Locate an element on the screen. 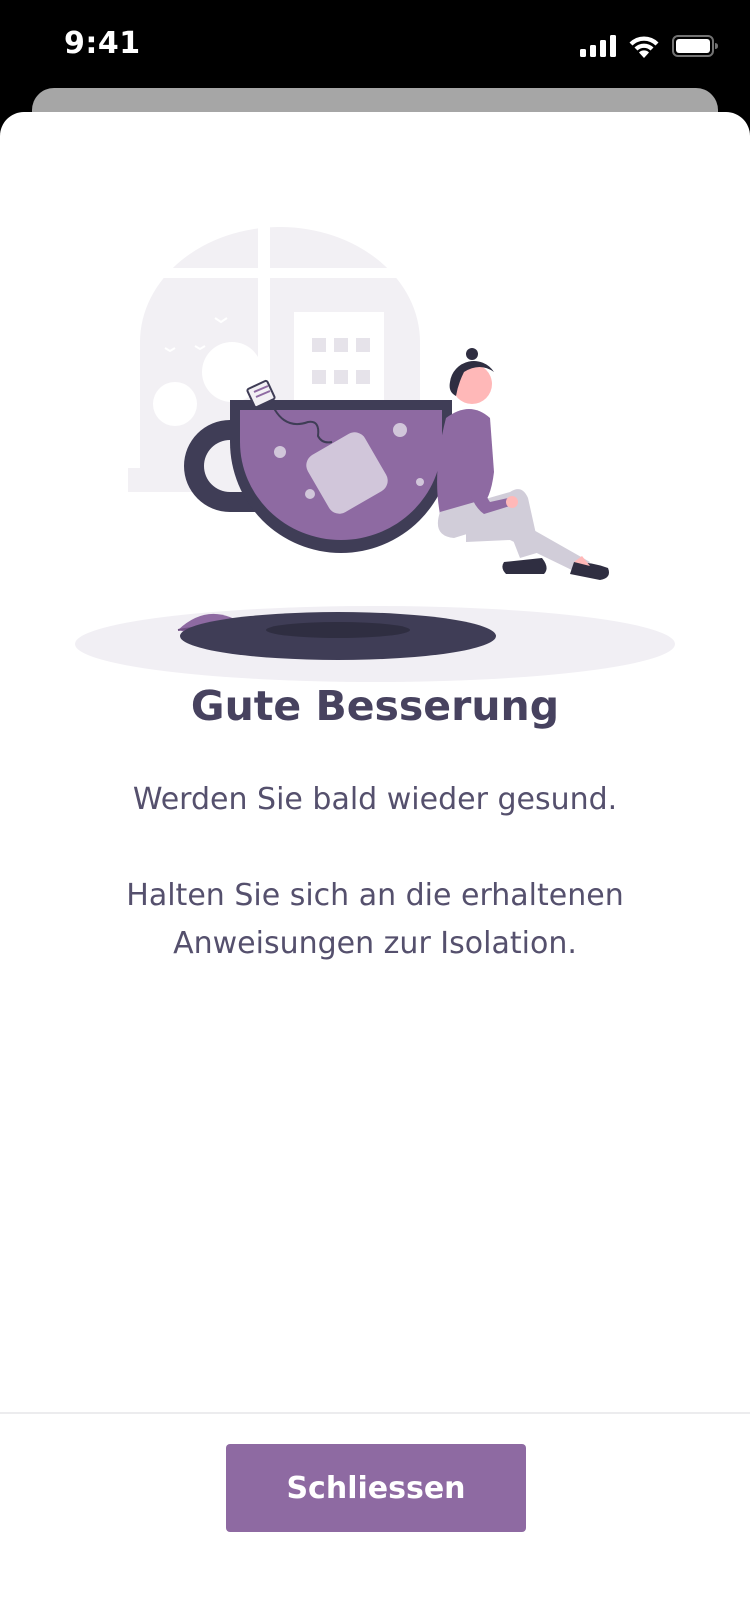 This screenshot has height=1624, width=750. status-time: 9:41 is located at coordinates (102, 43).